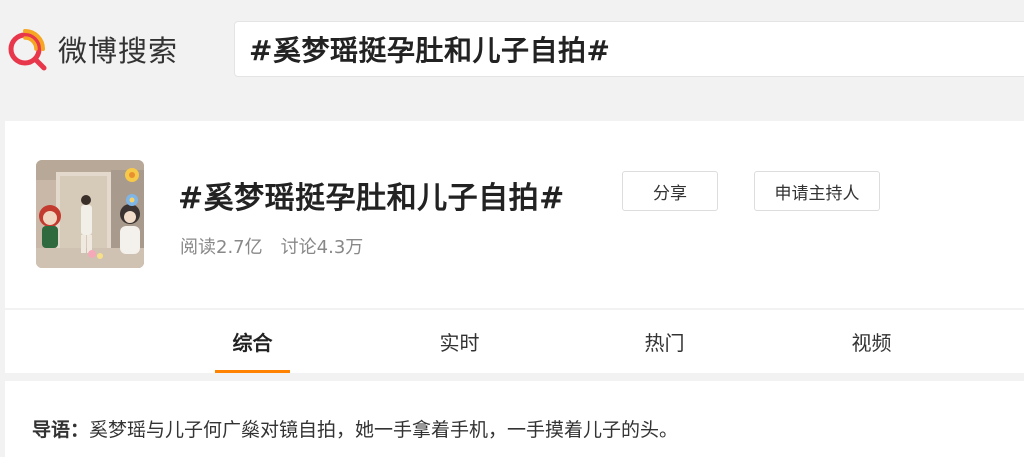  What do you see at coordinates (871, 341) in the screenshot?
I see `tab-video: 视频` at bounding box center [871, 341].